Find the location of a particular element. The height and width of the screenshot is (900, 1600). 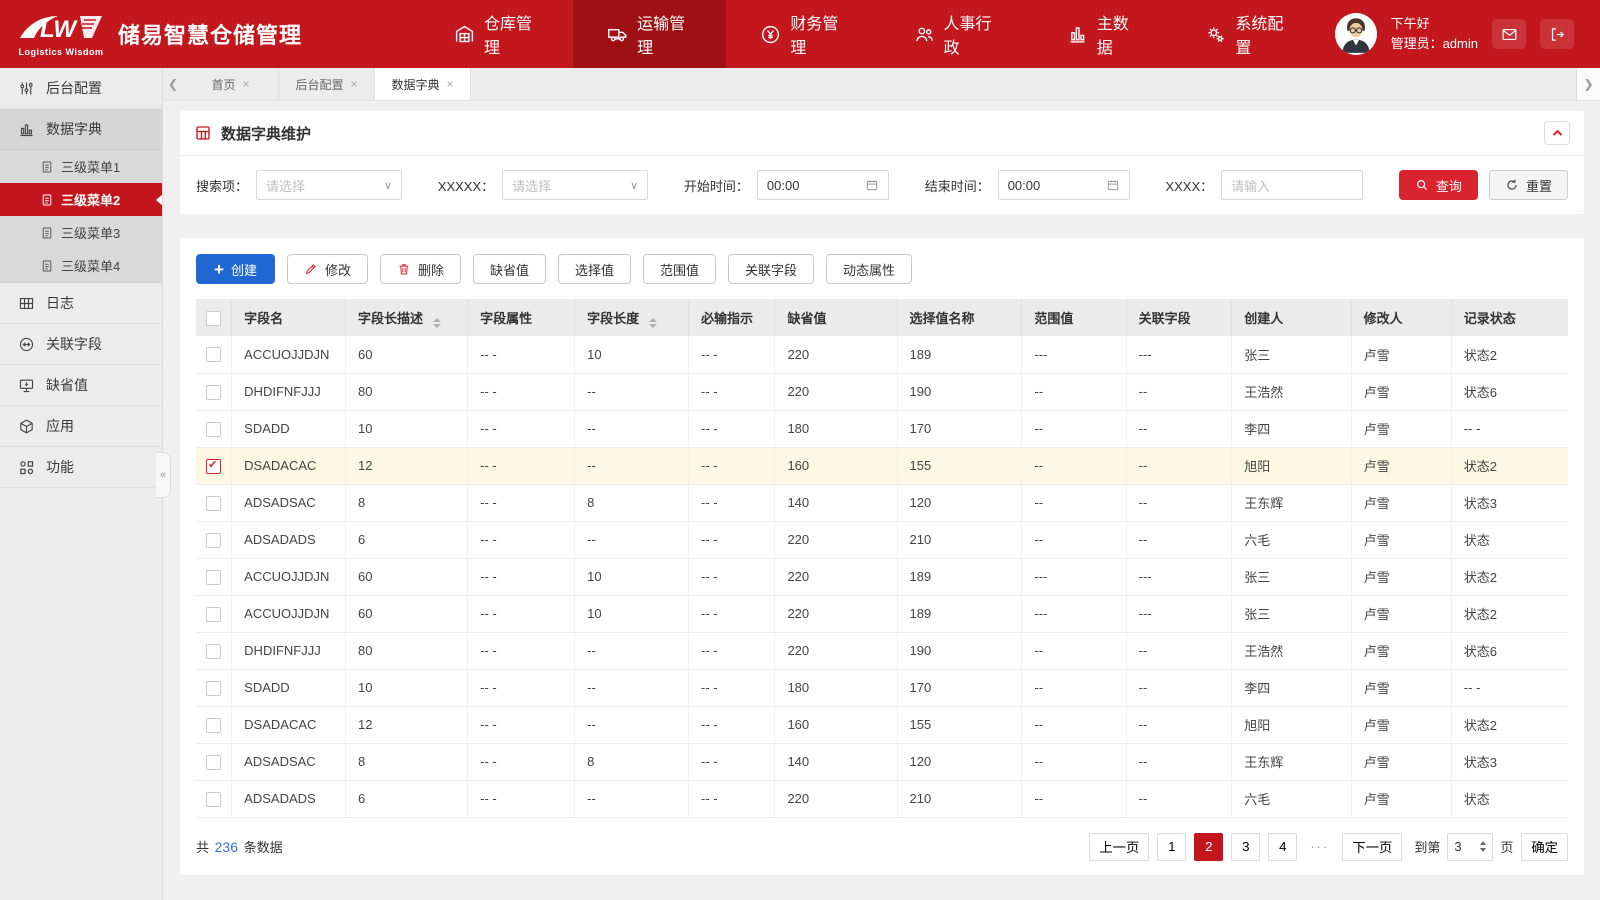

search-item-select: 请选择 ∨ is located at coordinates (329, 185).